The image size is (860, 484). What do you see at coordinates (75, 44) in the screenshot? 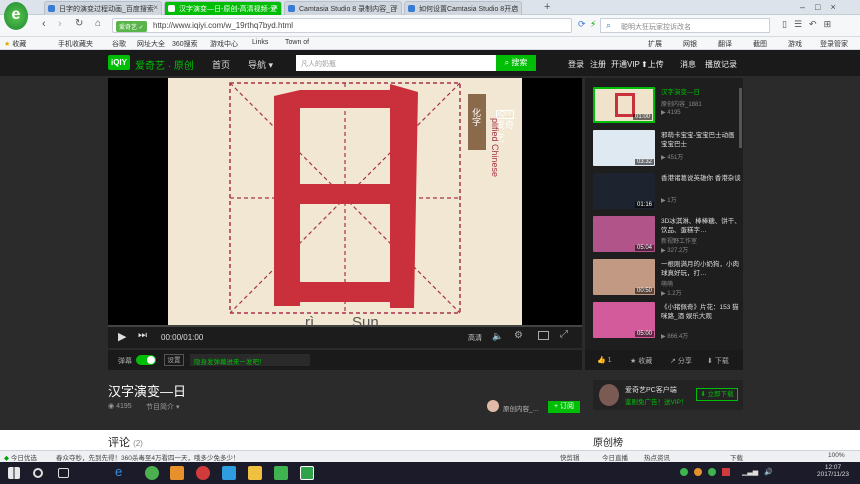
I see `bookmark-mobile: 手机收藏夹` at bounding box center [75, 44].